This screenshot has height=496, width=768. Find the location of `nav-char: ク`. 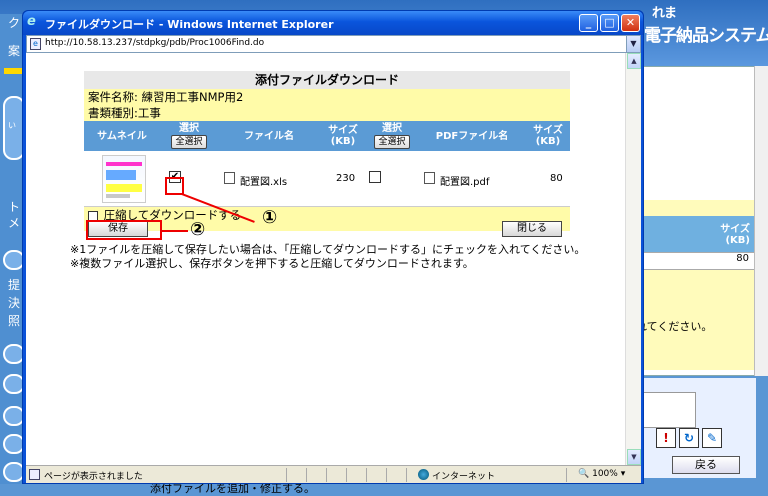

nav-char: ク is located at coordinates (14, 23).